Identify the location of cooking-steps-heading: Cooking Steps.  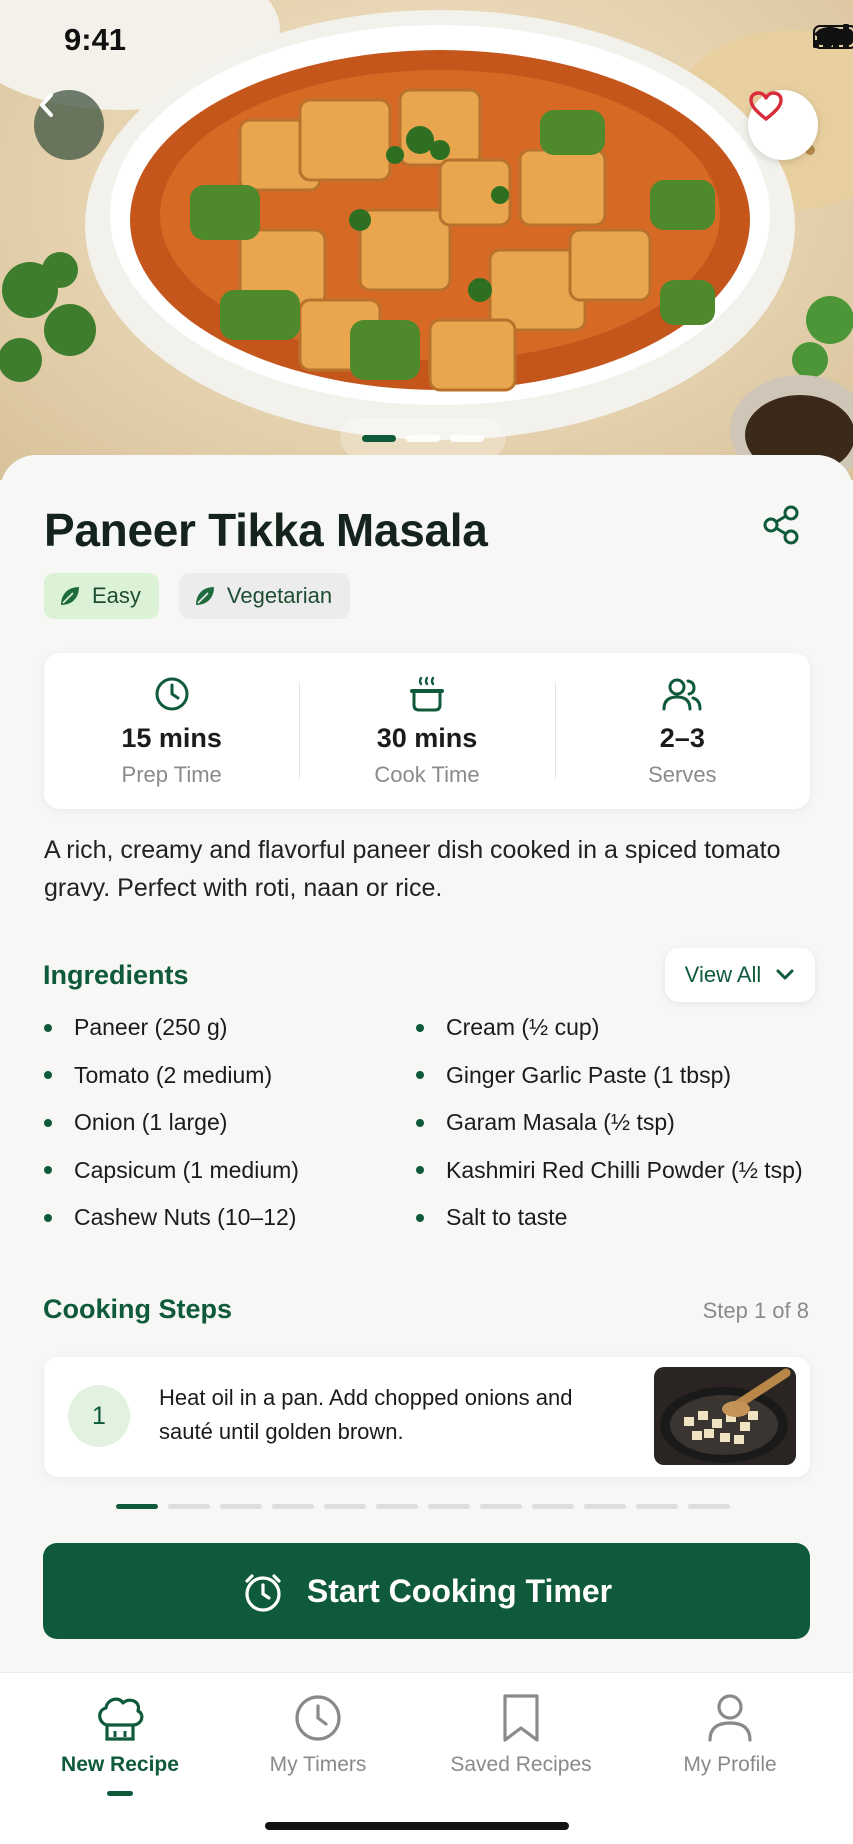
(138, 1309).